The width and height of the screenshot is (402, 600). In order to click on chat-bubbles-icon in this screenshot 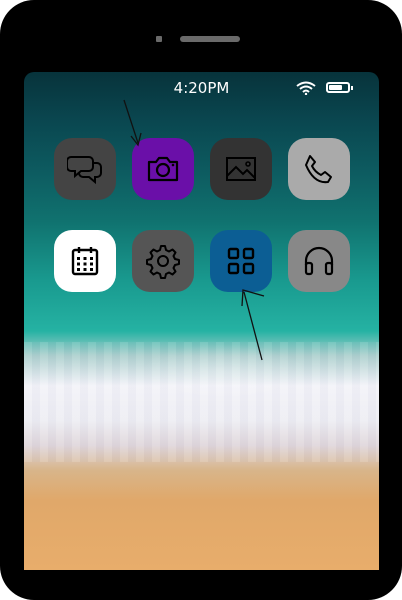, I will do `click(84, 170)`.